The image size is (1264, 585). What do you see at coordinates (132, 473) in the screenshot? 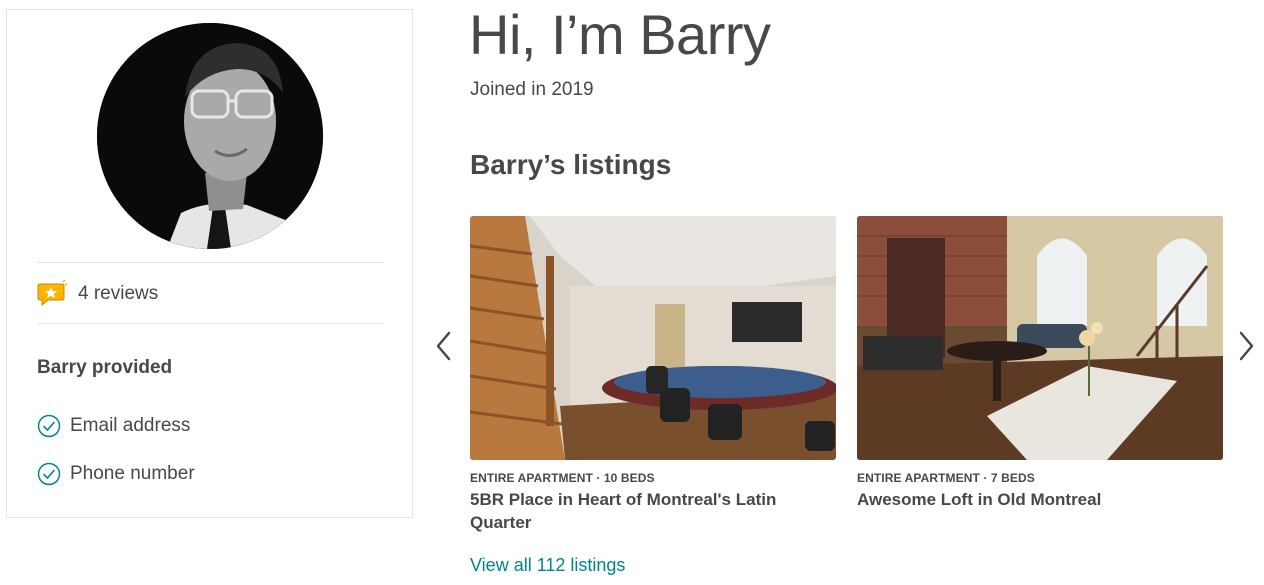
I see `verification-label: Phone number` at bounding box center [132, 473].